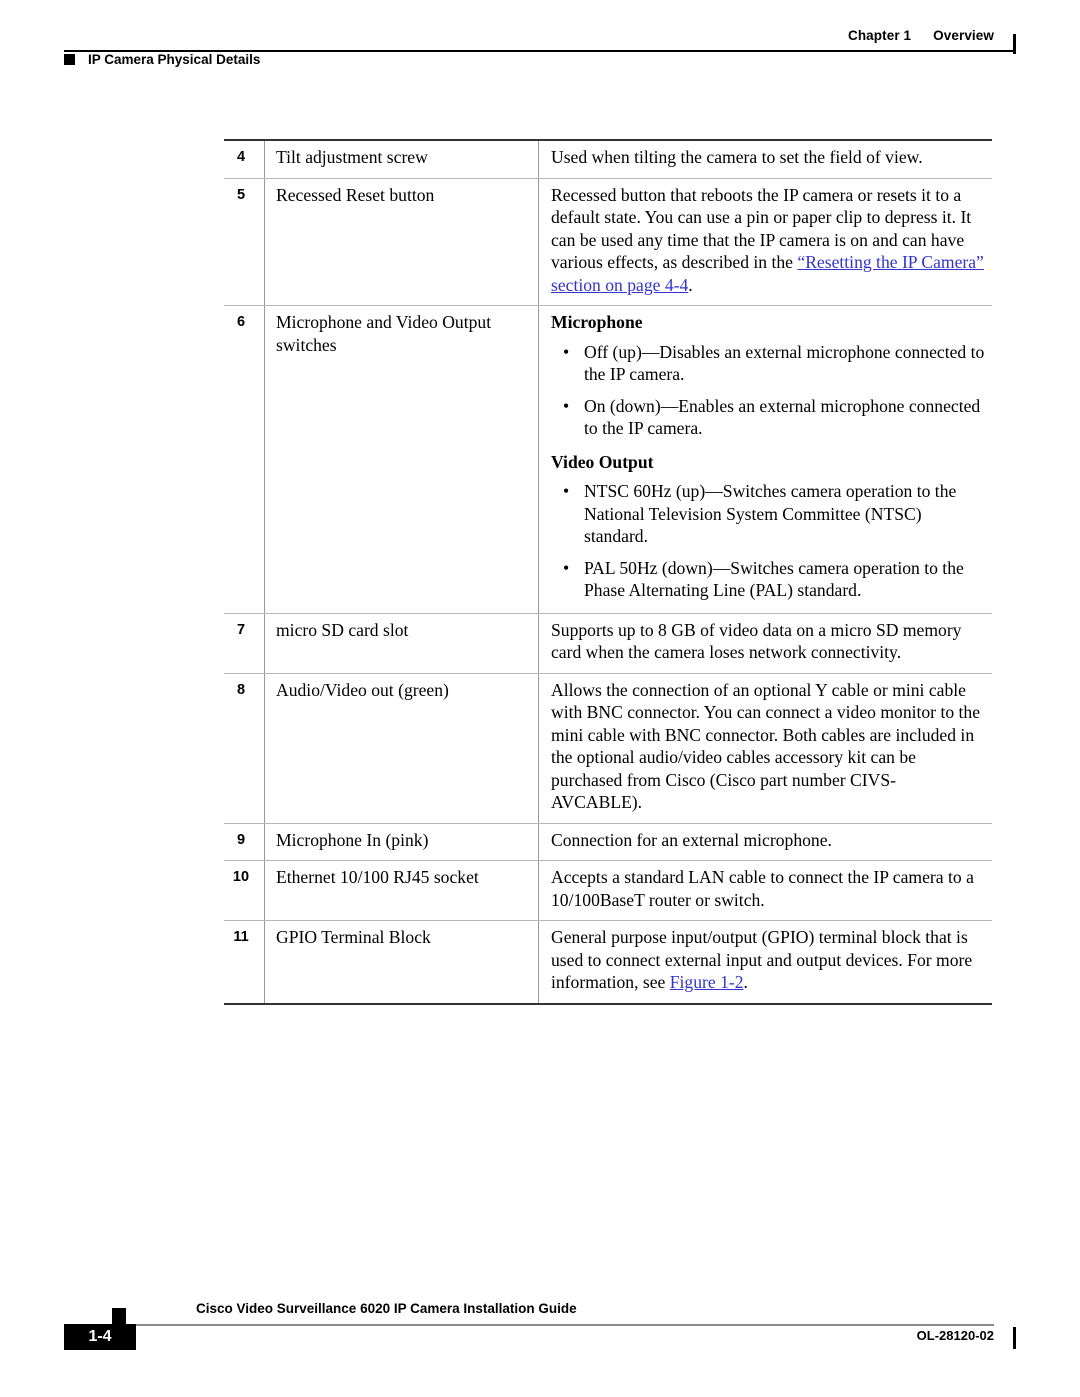 The image size is (1080, 1397). I want to click on row-component-name: Ethernet 10/100 RJ45 socket, so click(401, 891).